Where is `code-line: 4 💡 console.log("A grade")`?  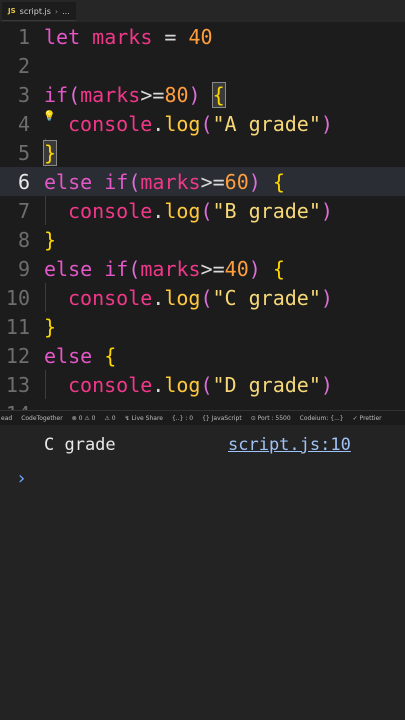 code-line: 4 💡 console.log("A grade") is located at coordinates (202, 123).